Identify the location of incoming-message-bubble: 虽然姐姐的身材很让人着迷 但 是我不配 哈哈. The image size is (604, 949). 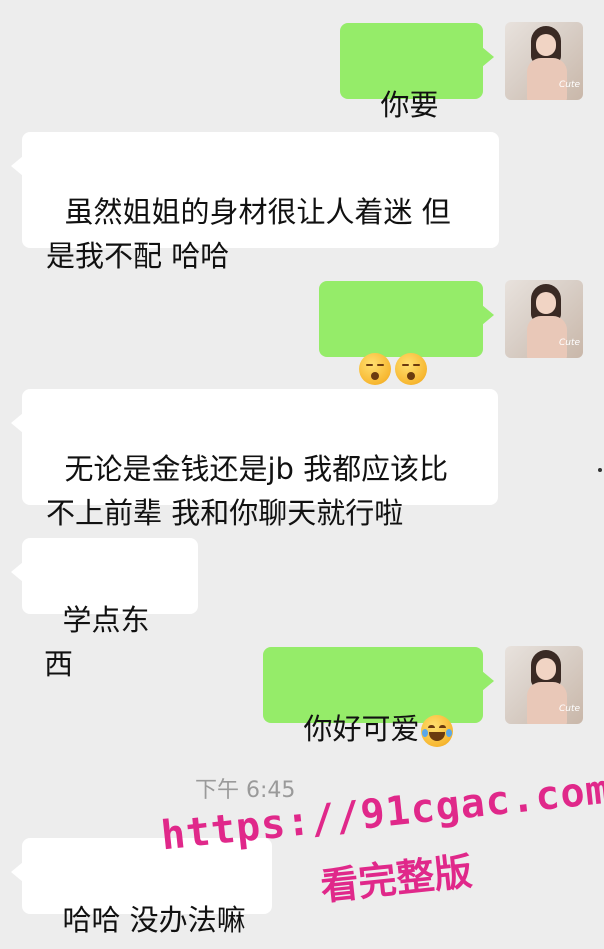
(255, 202).